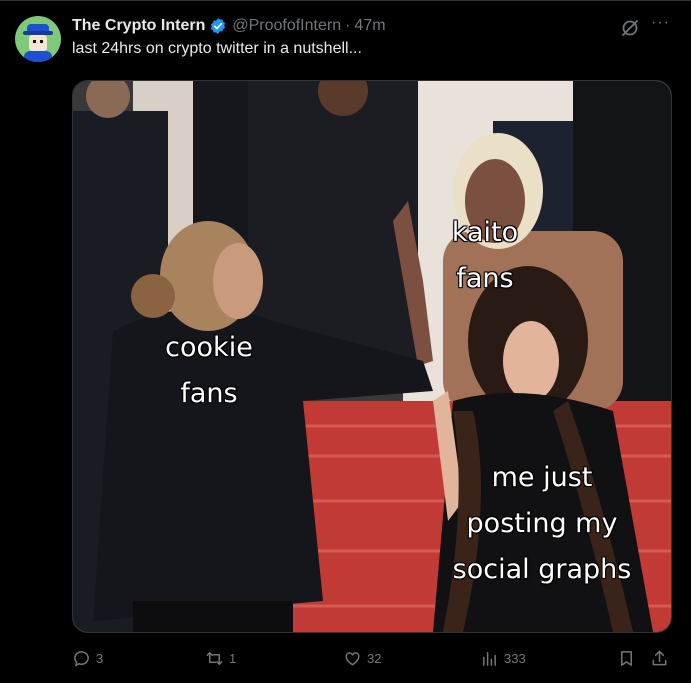  I want to click on grok-icon, so click(630, 28).